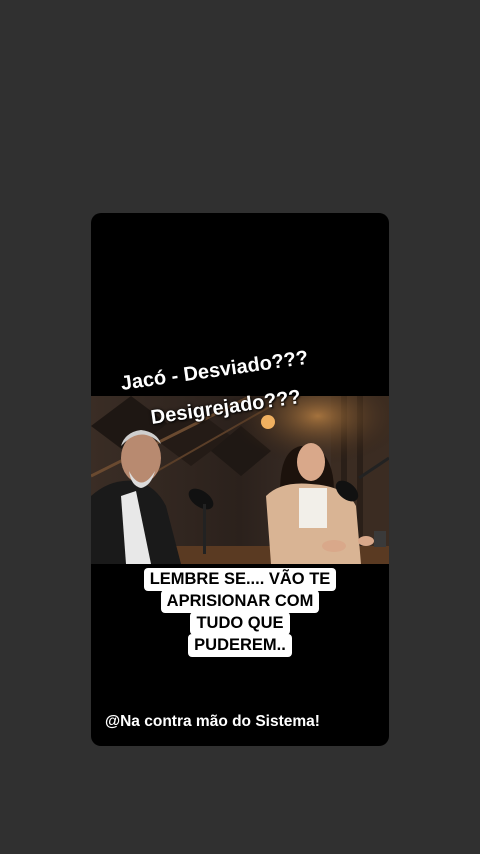  I want to click on channel-handle: @Na contra mão do Sistema!, so click(212, 721).